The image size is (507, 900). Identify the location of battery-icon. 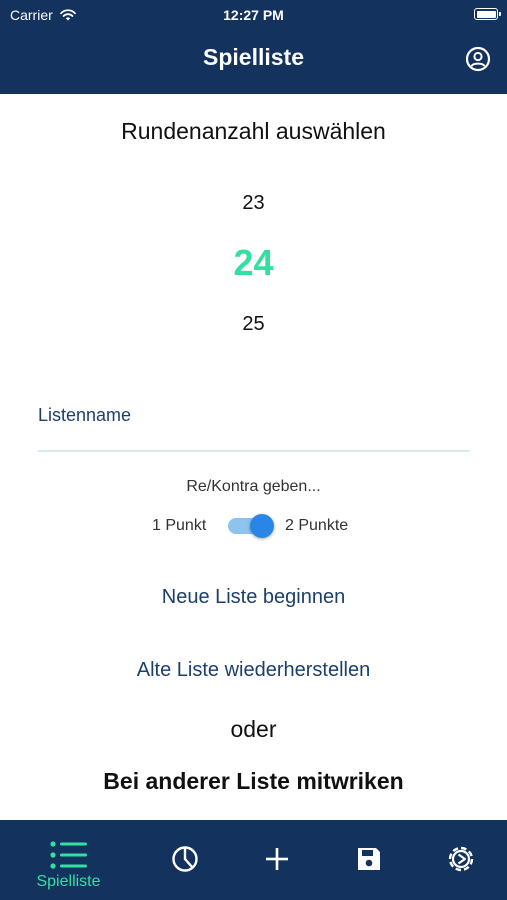
(487, 14).